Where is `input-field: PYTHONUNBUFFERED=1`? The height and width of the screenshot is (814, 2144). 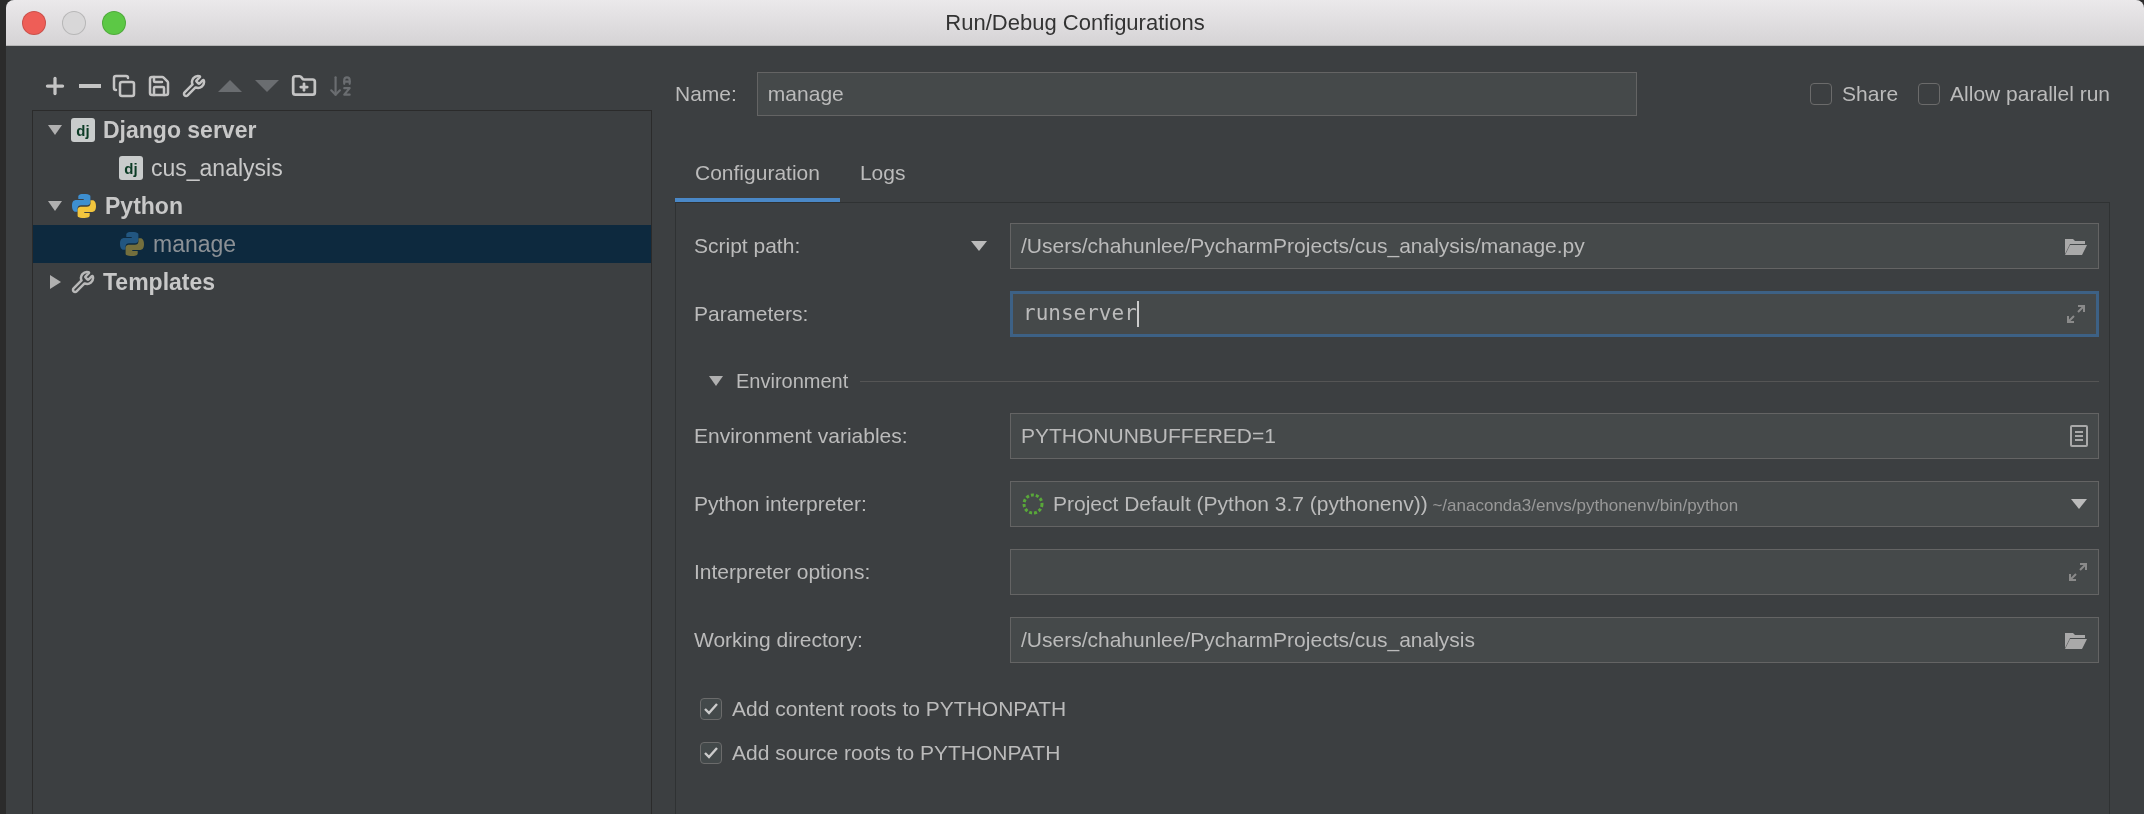
input-field: PYTHONUNBUFFERED=1 is located at coordinates (1554, 436).